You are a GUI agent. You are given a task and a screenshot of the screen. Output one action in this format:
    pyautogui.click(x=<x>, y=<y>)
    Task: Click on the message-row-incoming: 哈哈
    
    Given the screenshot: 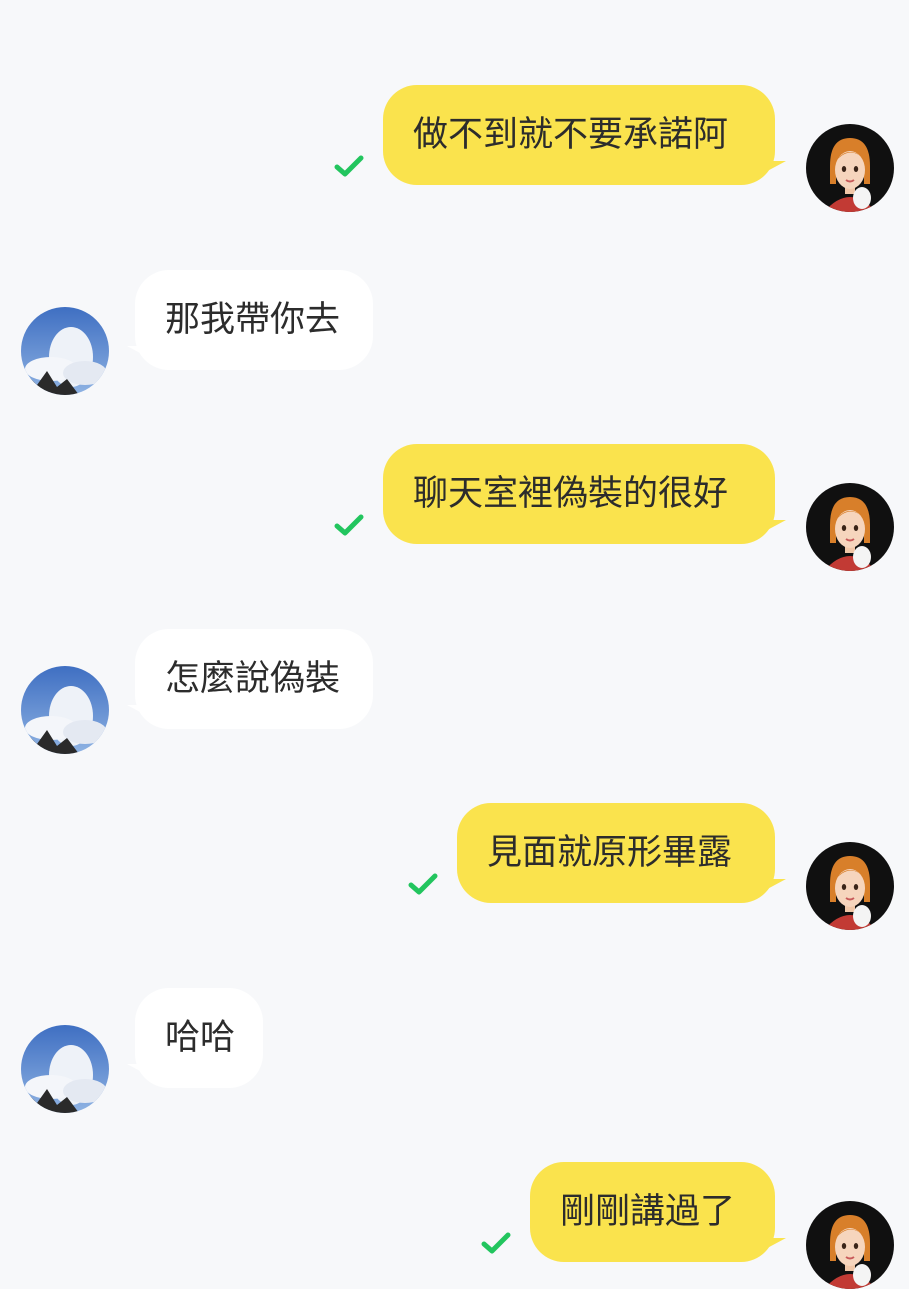 What is the action you would take?
    pyautogui.click(x=454, y=1050)
    